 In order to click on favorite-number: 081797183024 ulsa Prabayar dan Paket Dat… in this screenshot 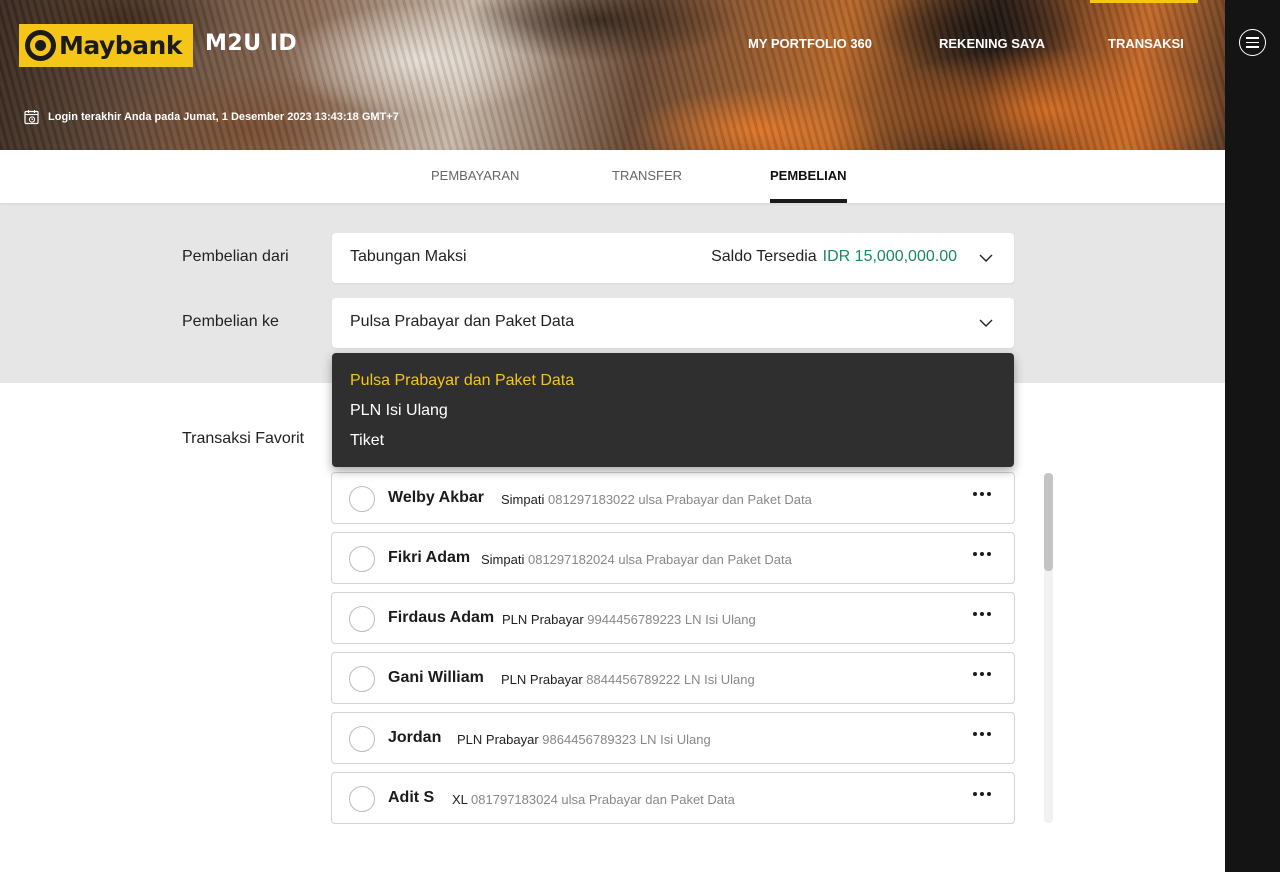, I will do `click(603, 799)`.